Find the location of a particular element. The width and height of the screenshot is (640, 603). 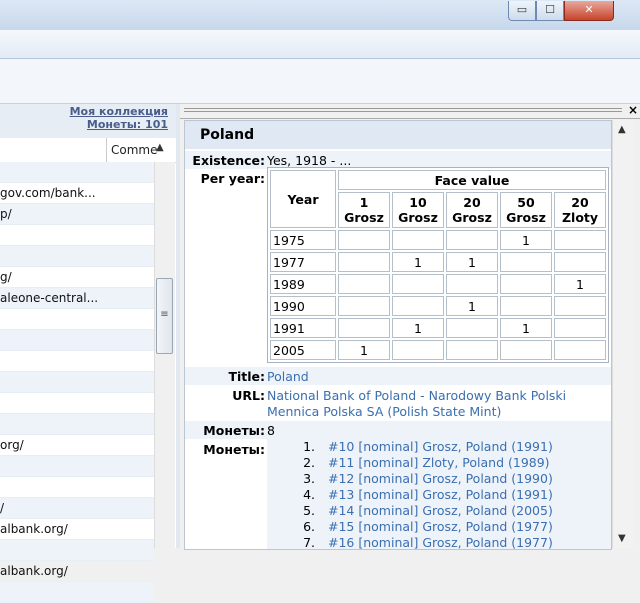

list-item: org/ is located at coordinates (77, 445).